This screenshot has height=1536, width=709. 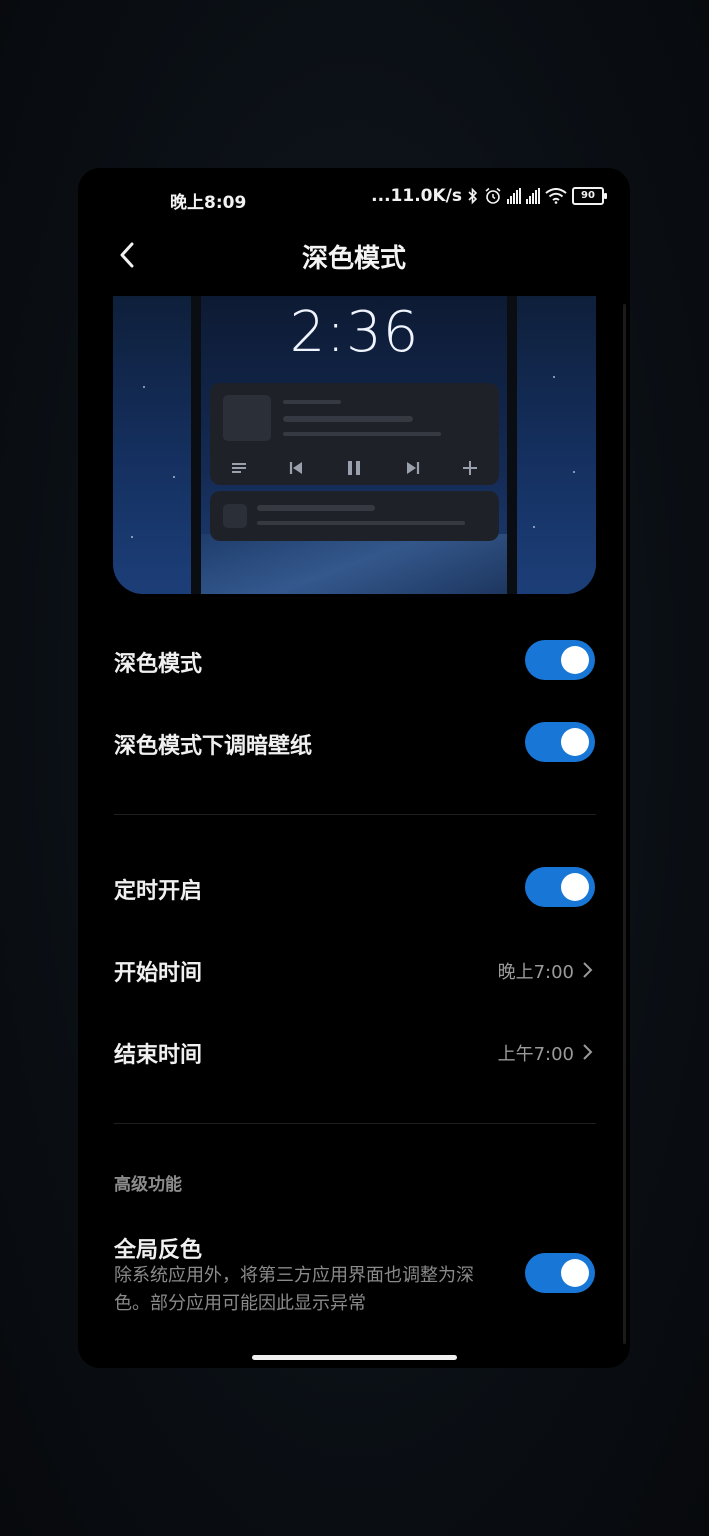 What do you see at coordinates (208, 203) in the screenshot?
I see `status-time: 晚上8:09` at bounding box center [208, 203].